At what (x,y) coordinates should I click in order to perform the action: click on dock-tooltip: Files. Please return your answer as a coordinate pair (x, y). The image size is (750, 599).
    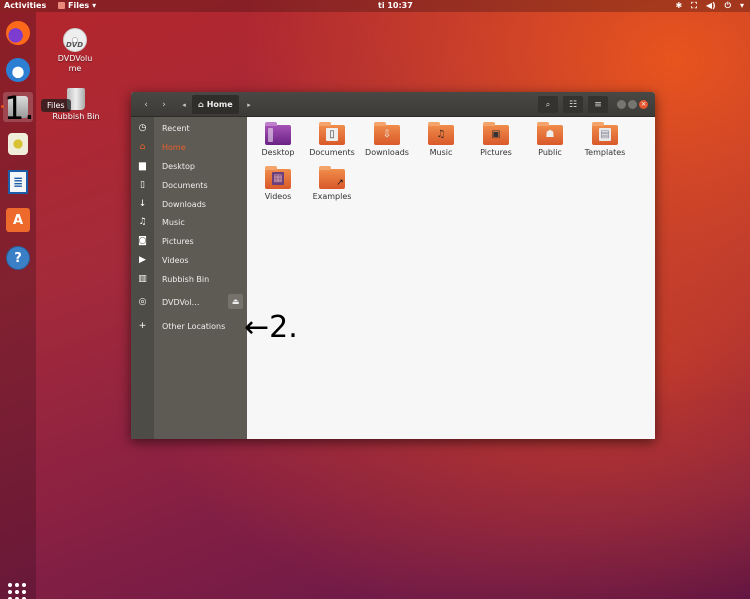
    Looking at the image, I should click on (56, 105).